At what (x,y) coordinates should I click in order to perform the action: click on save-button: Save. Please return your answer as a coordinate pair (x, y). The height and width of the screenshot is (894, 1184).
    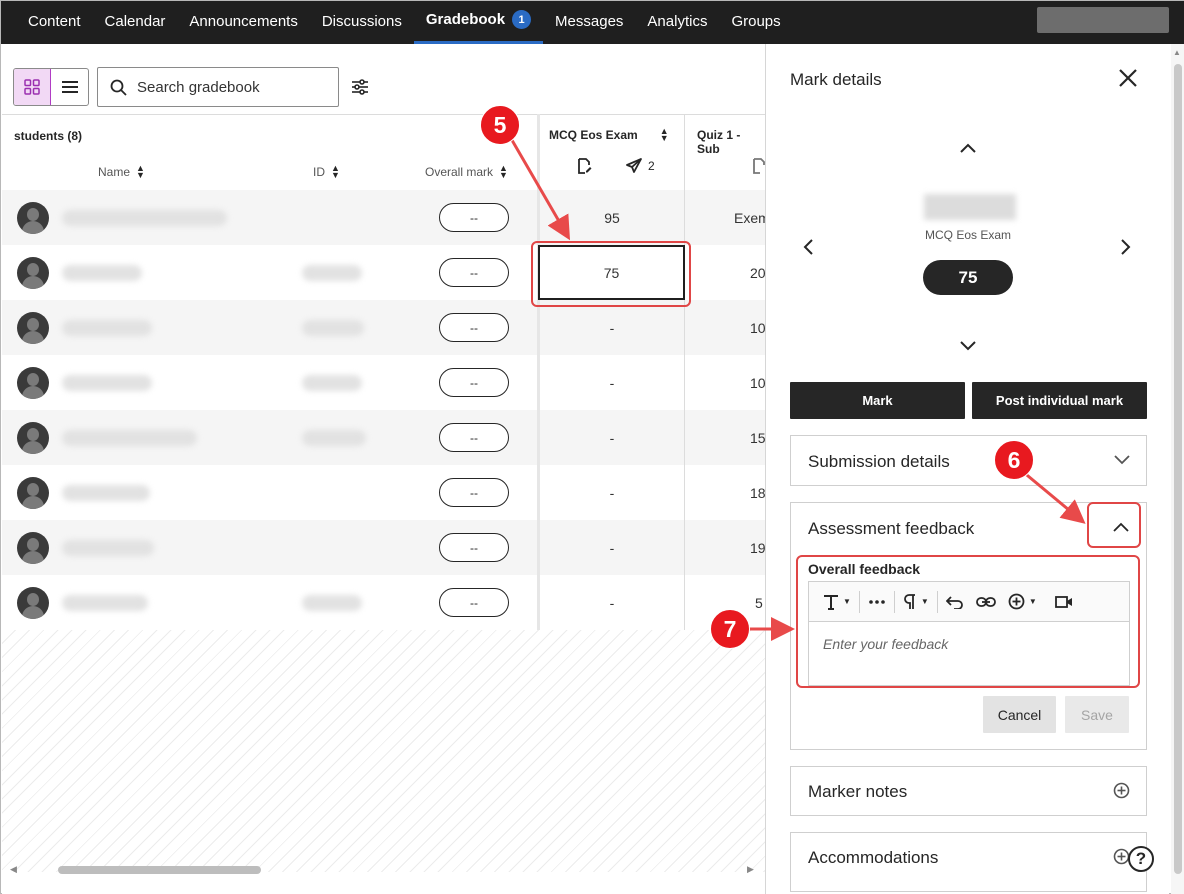
    Looking at the image, I should click on (1097, 714).